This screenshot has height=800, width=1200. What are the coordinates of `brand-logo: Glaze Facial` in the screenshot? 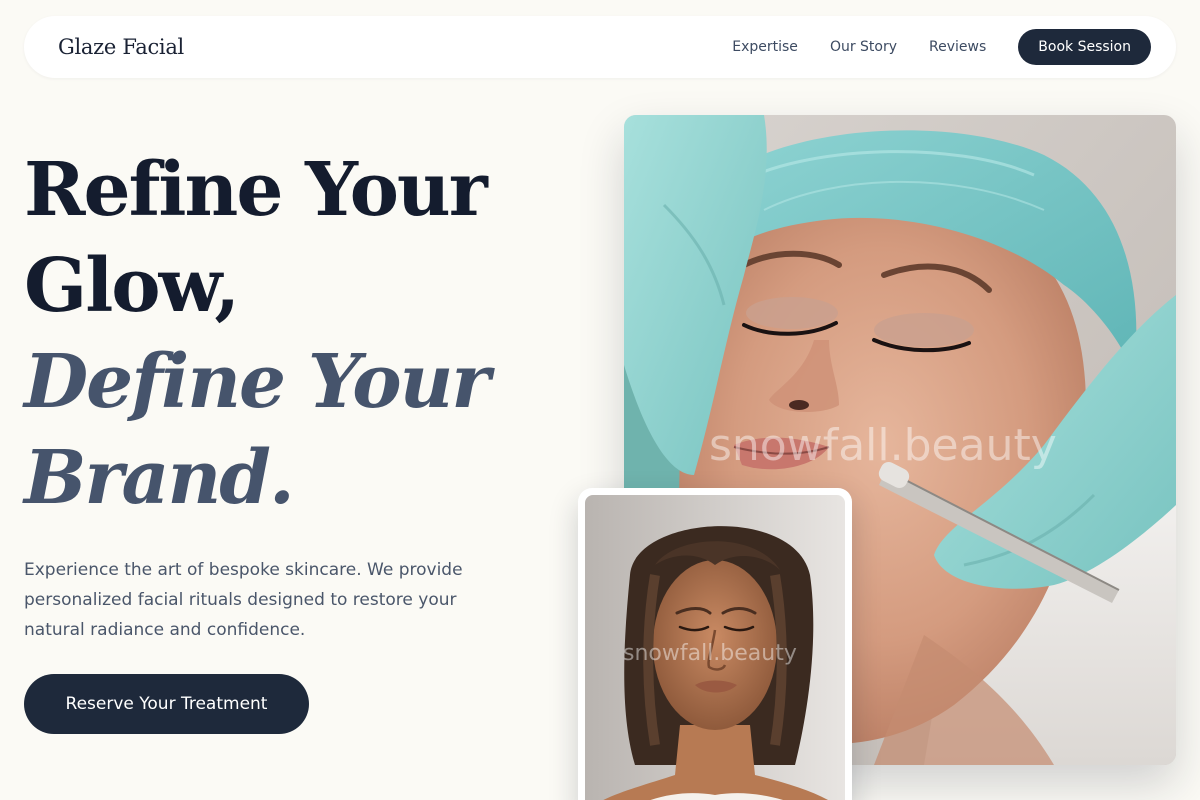 It's located at (121, 47).